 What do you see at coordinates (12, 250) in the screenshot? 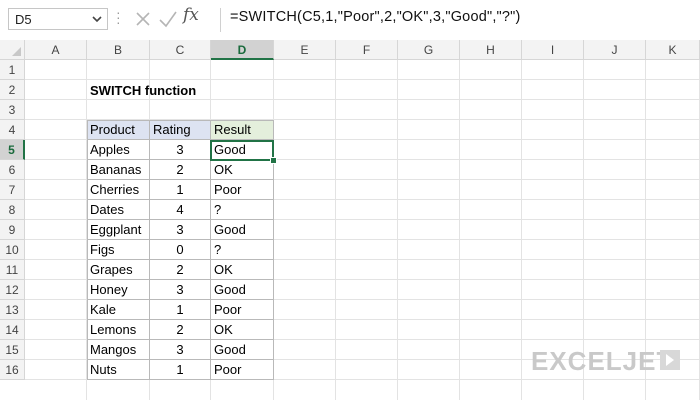
I see `row-header-10: 10` at bounding box center [12, 250].